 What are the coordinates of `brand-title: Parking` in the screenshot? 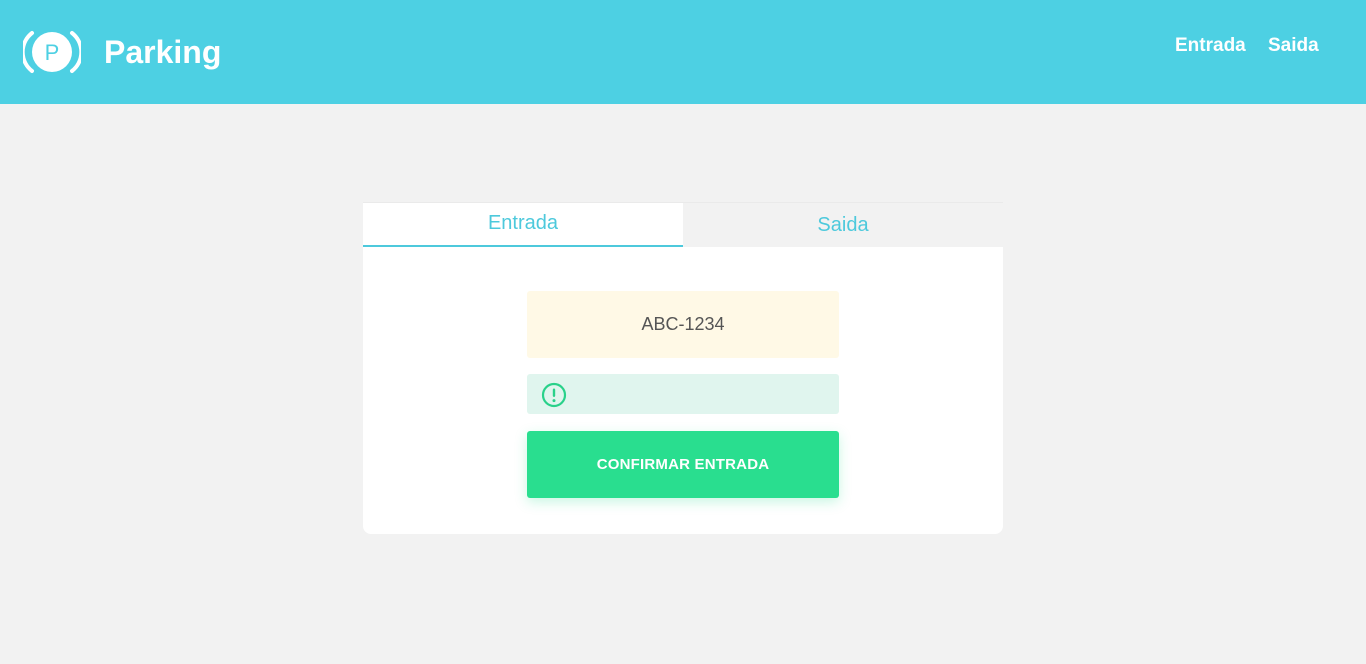 It's located at (163, 52).